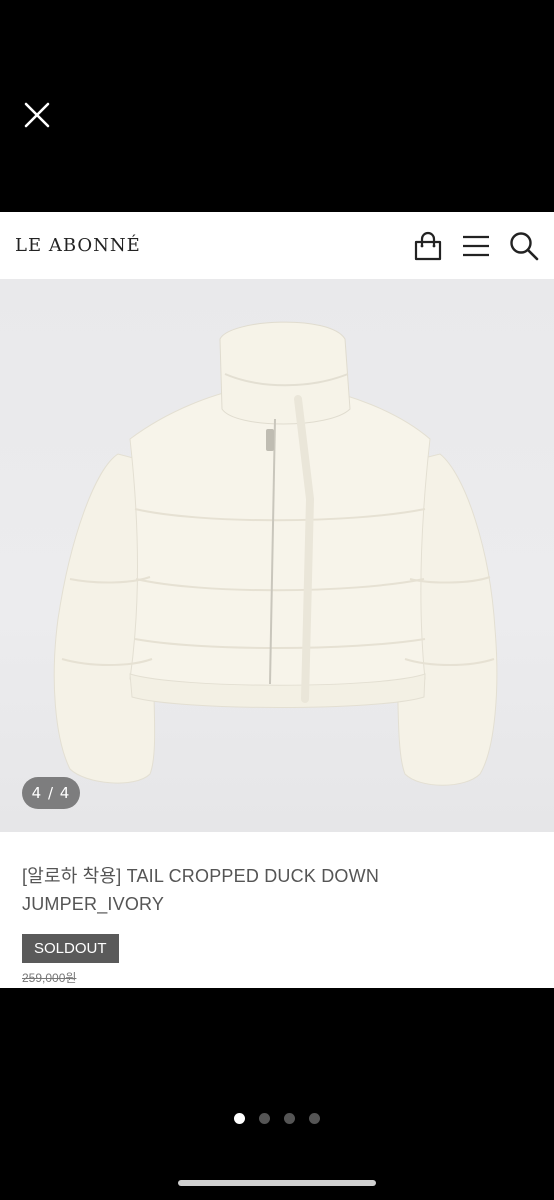 This screenshot has height=1200, width=554. Describe the element at coordinates (70, 948) in the screenshot. I see `status-badge: SOLDOUT` at that location.